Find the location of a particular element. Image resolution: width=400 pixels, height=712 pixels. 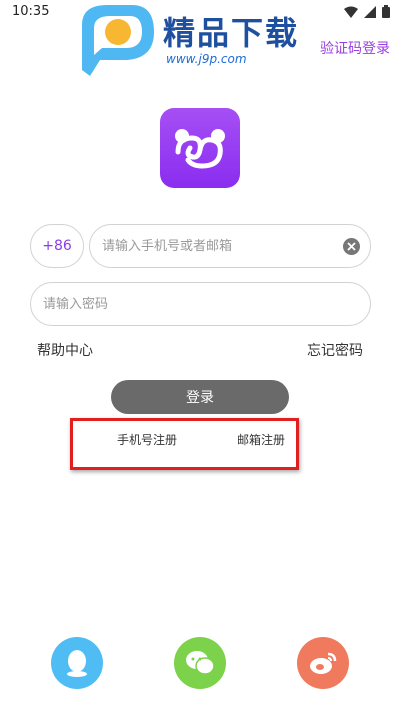

clear-icon is located at coordinates (351, 246).